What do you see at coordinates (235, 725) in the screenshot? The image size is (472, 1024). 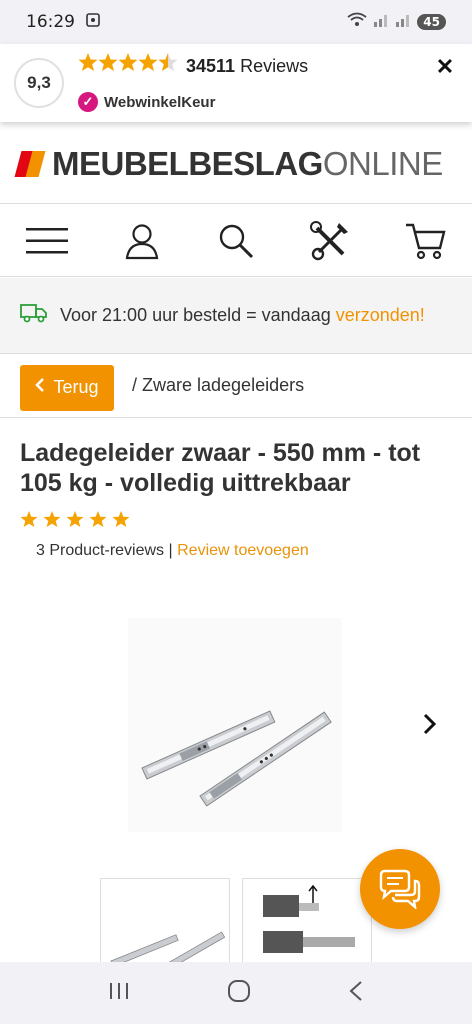 I see `product-image` at bounding box center [235, 725].